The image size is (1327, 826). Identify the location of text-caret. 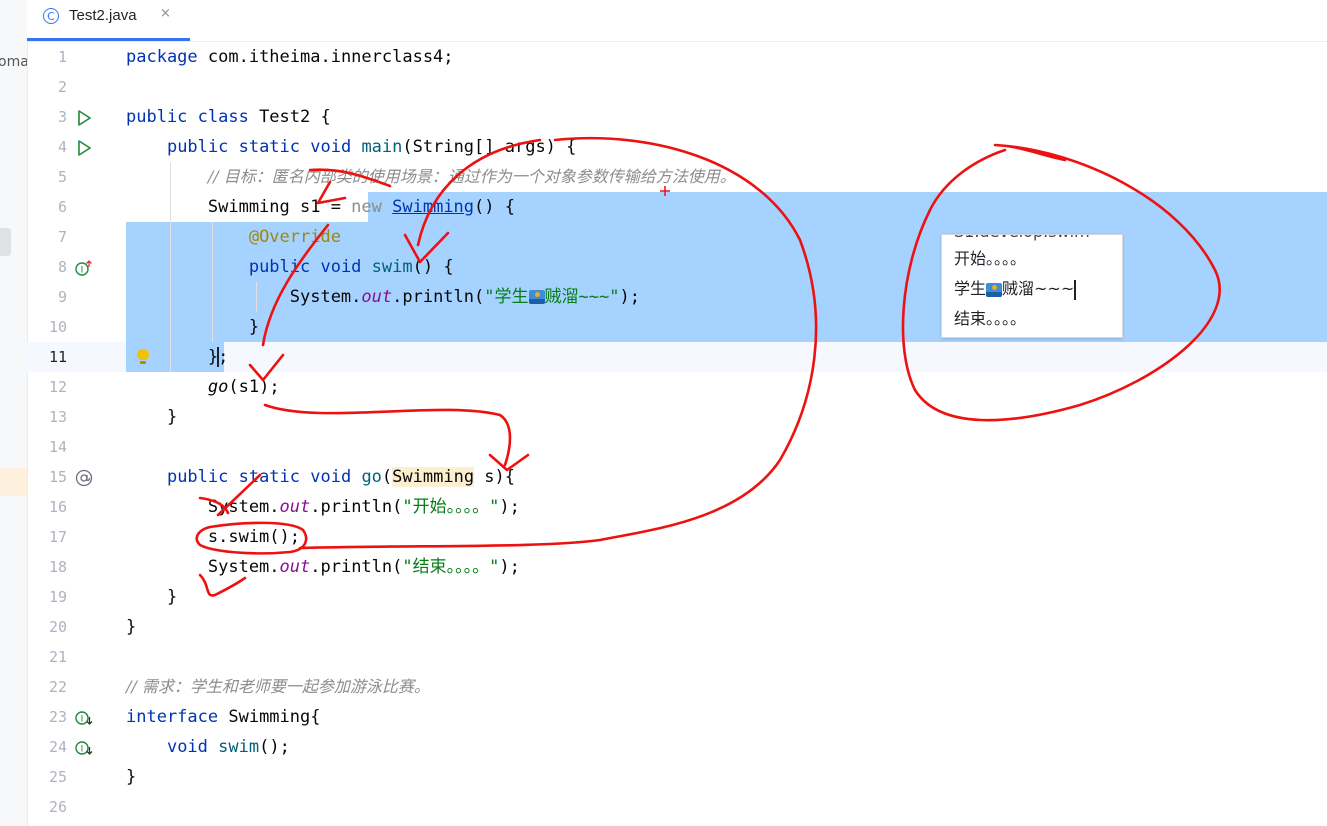
(218, 357).